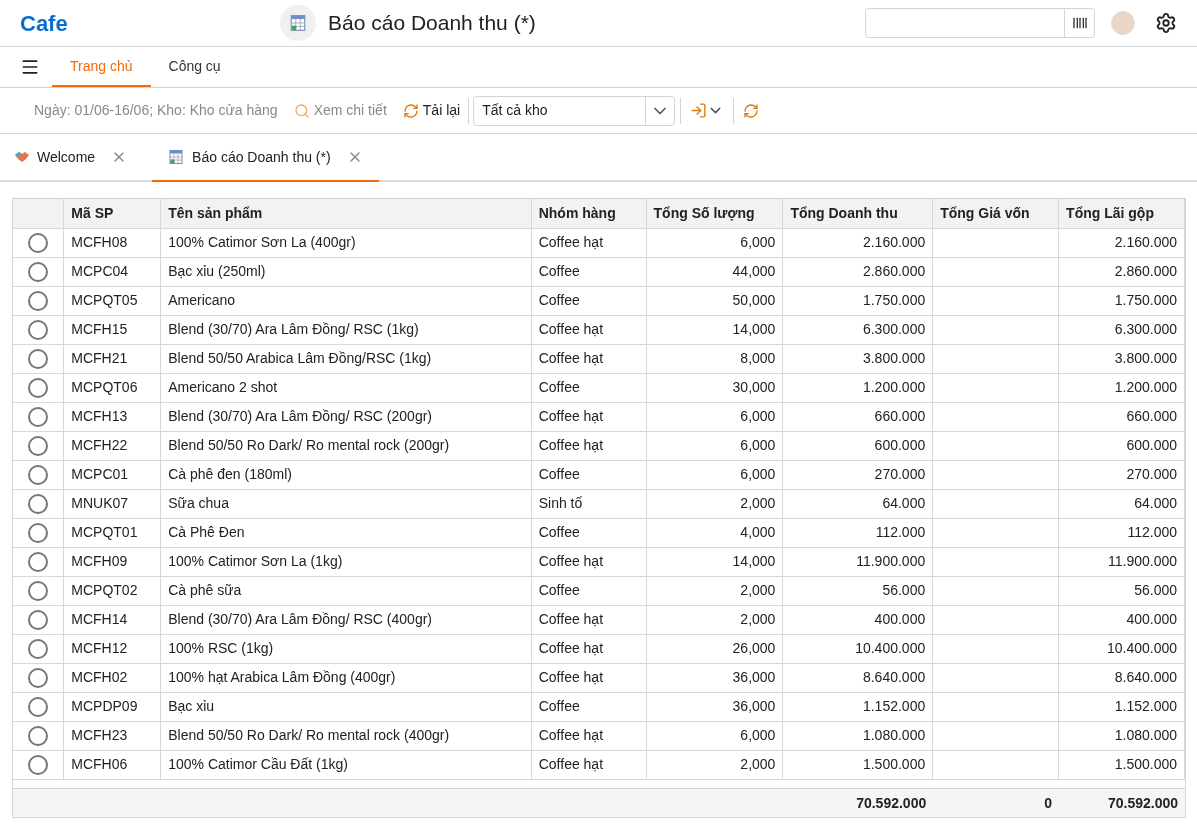 This screenshot has height=824, width=1197. I want to click on table-cell: MCFH09, so click(112, 561).